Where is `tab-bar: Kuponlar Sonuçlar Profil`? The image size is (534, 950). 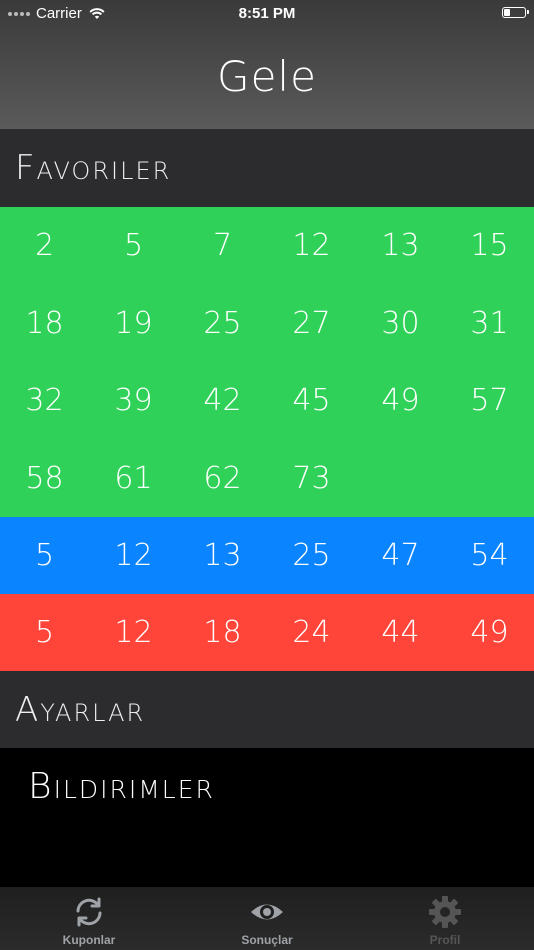
tab-bar: Kuponlar Sonuçlar Profil is located at coordinates (267, 918).